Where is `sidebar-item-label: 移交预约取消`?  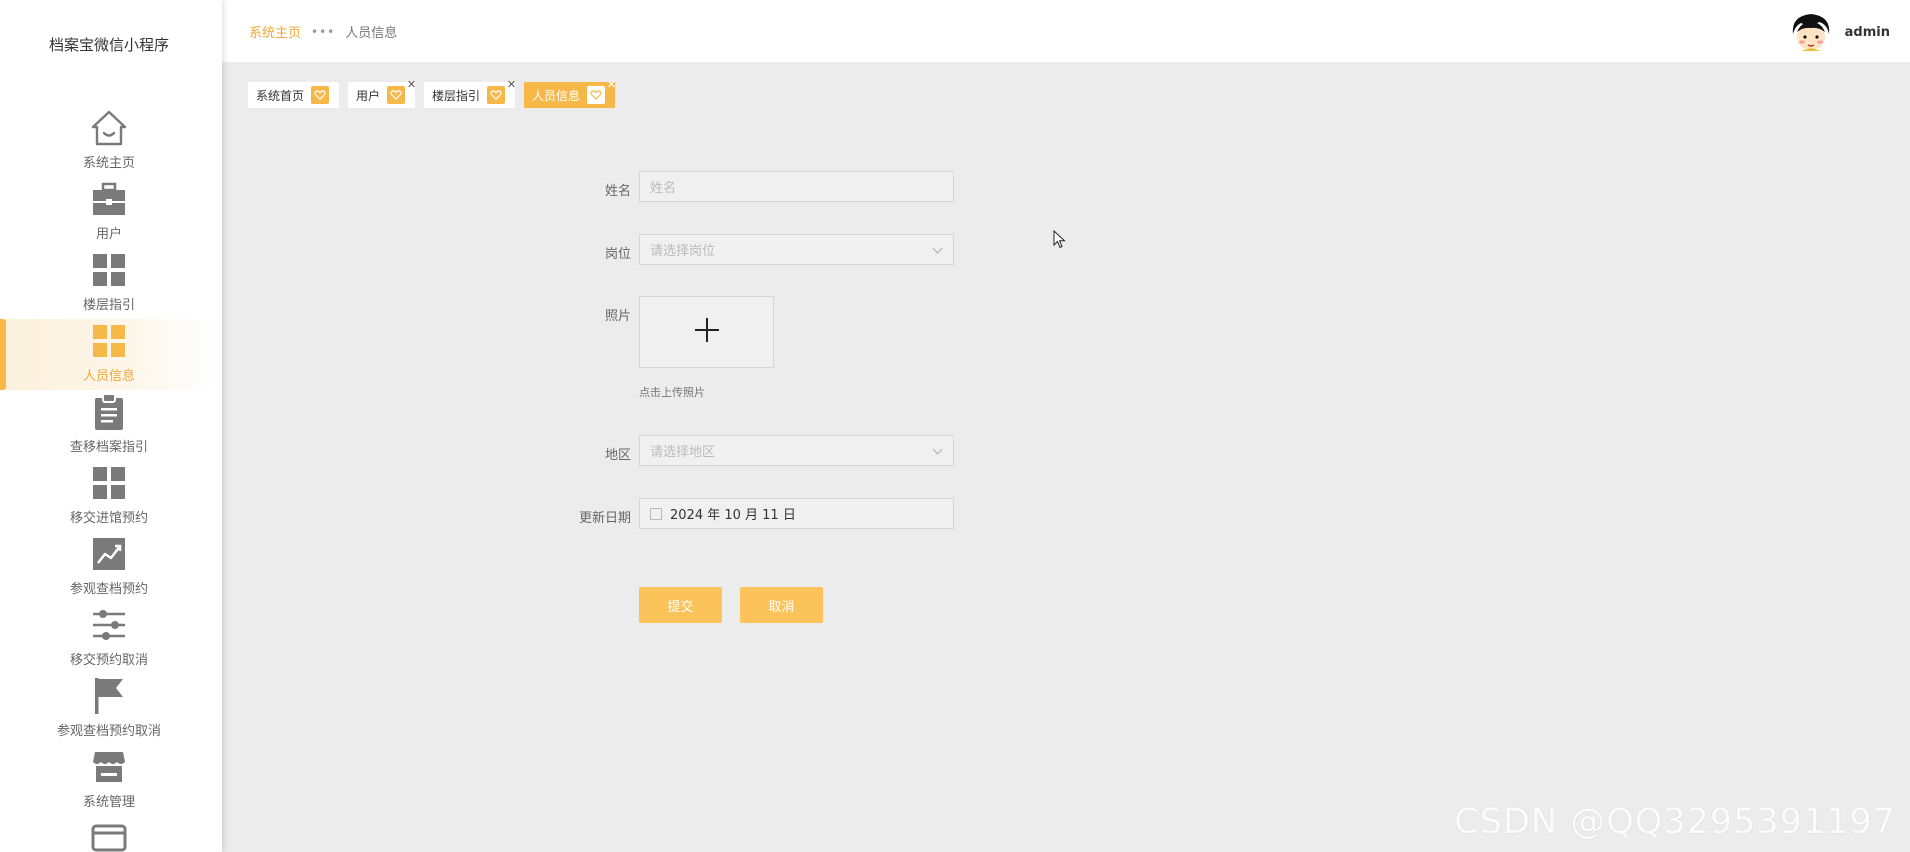 sidebar-item-label: 移交预约取消 is located at coordinates (108, 660).